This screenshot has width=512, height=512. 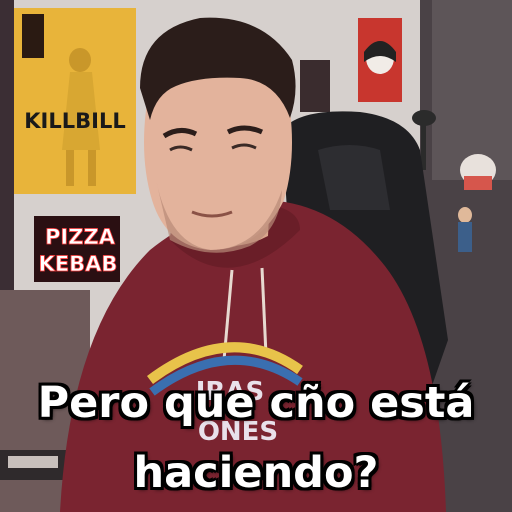 I want to click on neon-sign: PIZZA KEBAB, so click(x=77, y=249).